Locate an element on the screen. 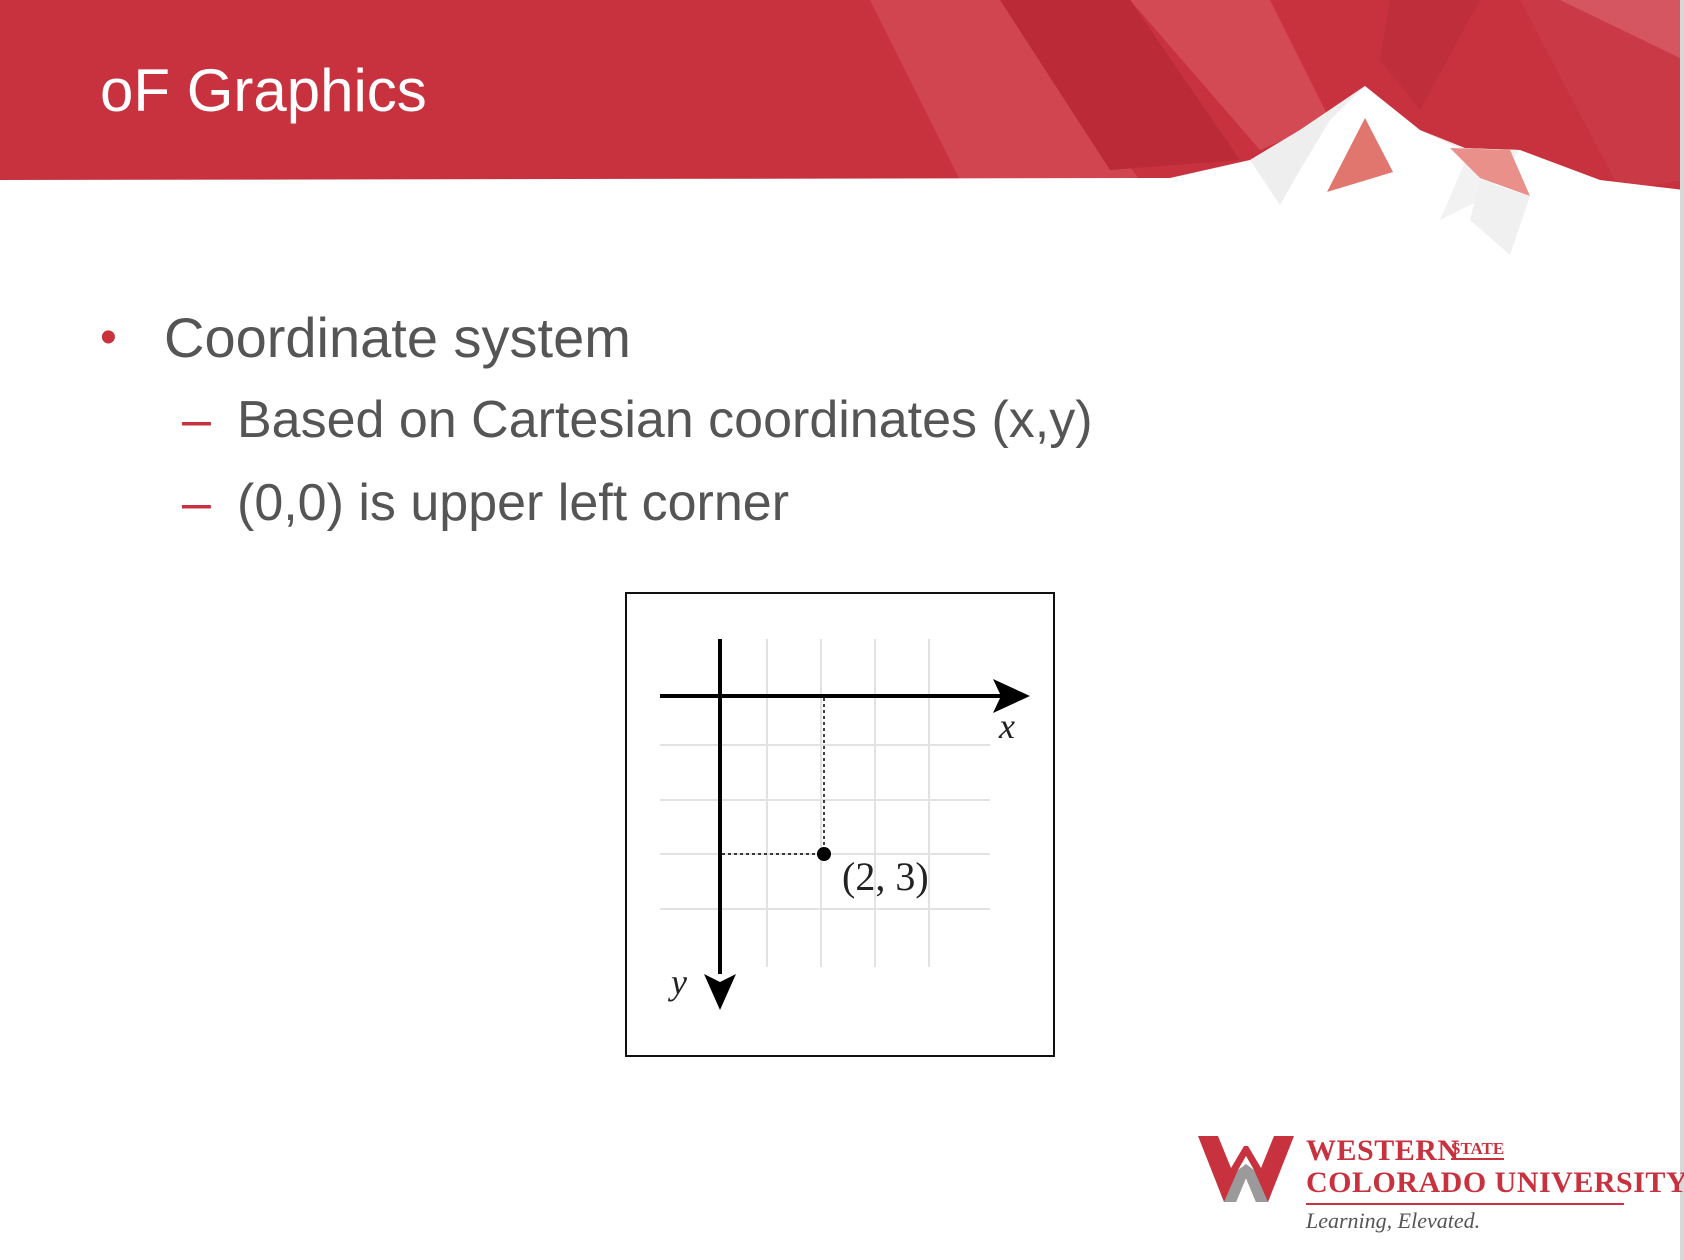  logo-word-state: STATE is located at coordinates (1478, 1149).